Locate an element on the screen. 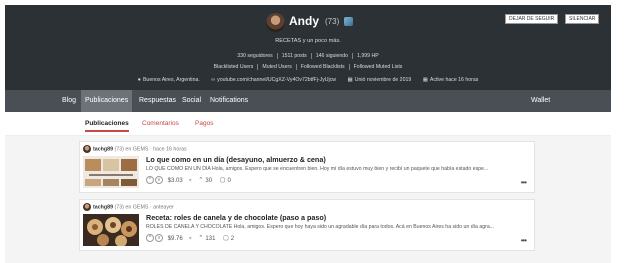 This screenshot has width=626, height=263. tab-social: Social is located at coordinates (191, 101).